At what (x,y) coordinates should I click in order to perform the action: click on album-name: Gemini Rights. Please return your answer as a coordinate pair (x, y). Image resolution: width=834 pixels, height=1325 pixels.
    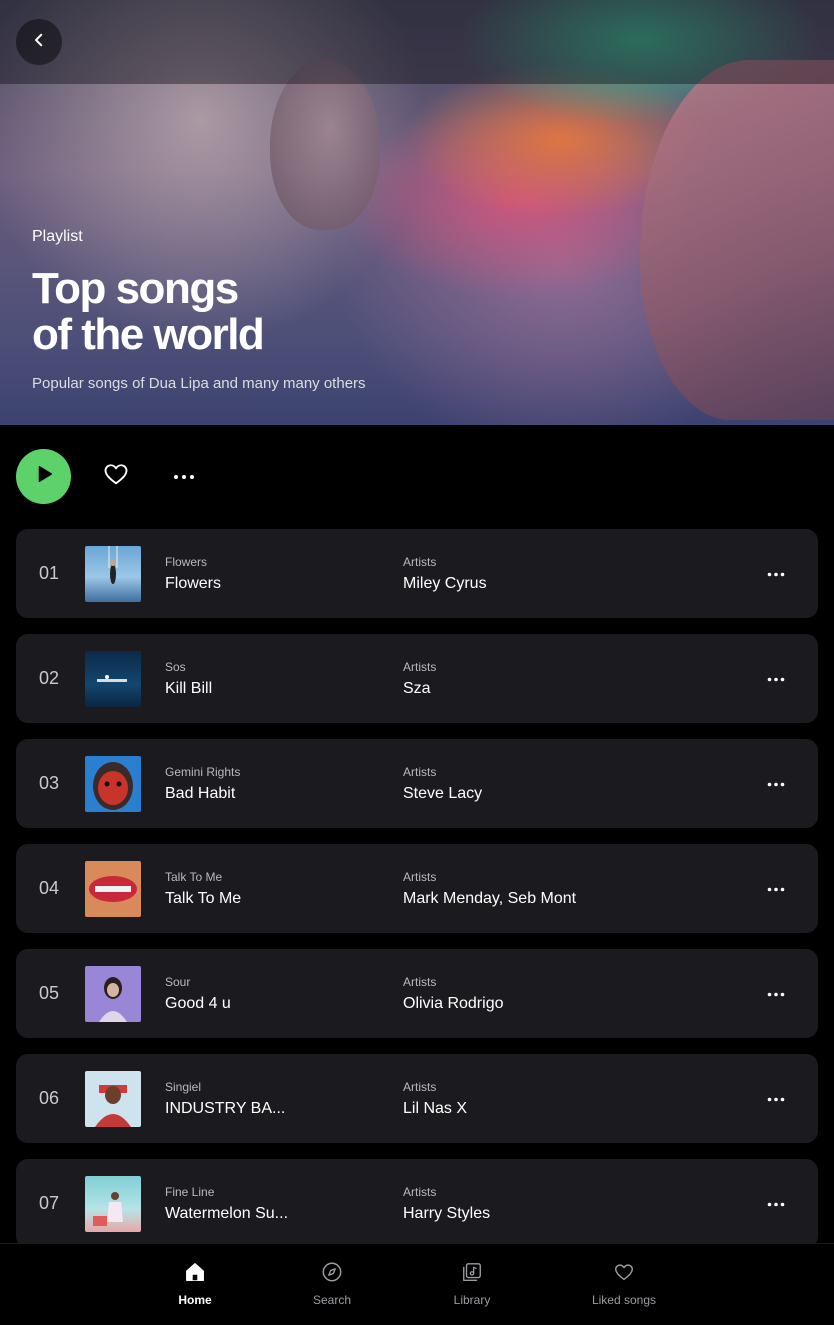
    Looking at the image, I should click on (203, 772).